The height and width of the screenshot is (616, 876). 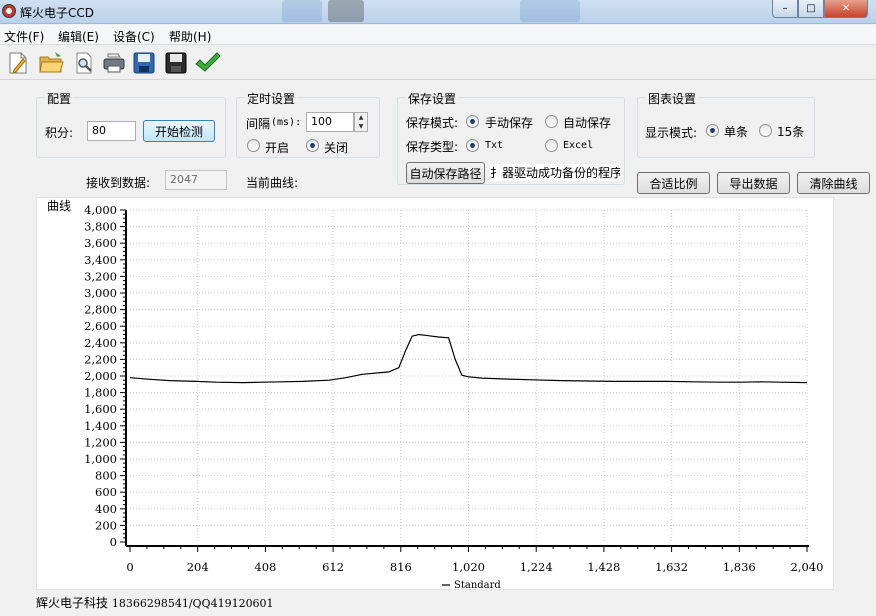 I want to click on fifteen-curves-radio, so click(x=765, y=130).